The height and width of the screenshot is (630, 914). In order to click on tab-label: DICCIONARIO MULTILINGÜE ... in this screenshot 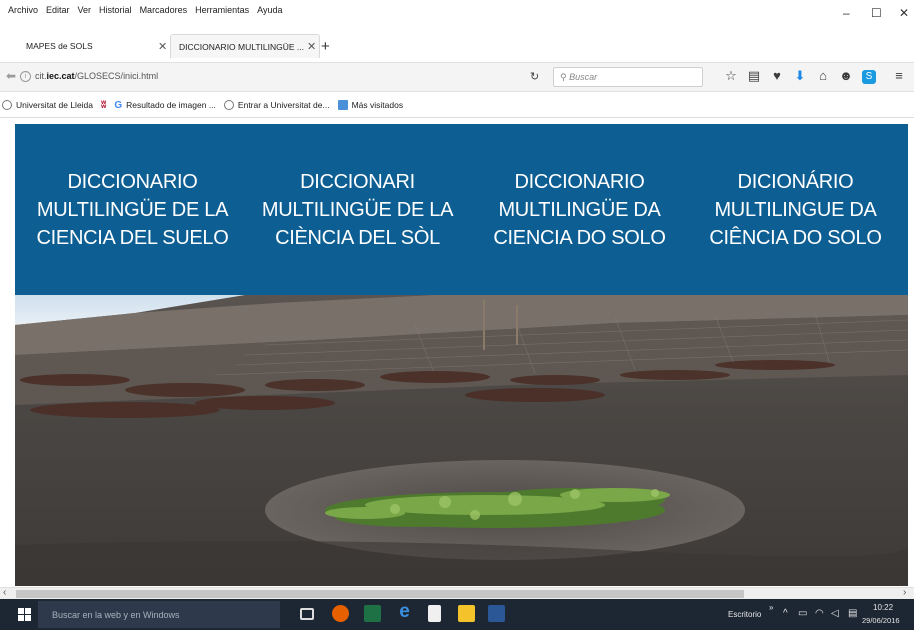, I will do `click(241, 46)`.